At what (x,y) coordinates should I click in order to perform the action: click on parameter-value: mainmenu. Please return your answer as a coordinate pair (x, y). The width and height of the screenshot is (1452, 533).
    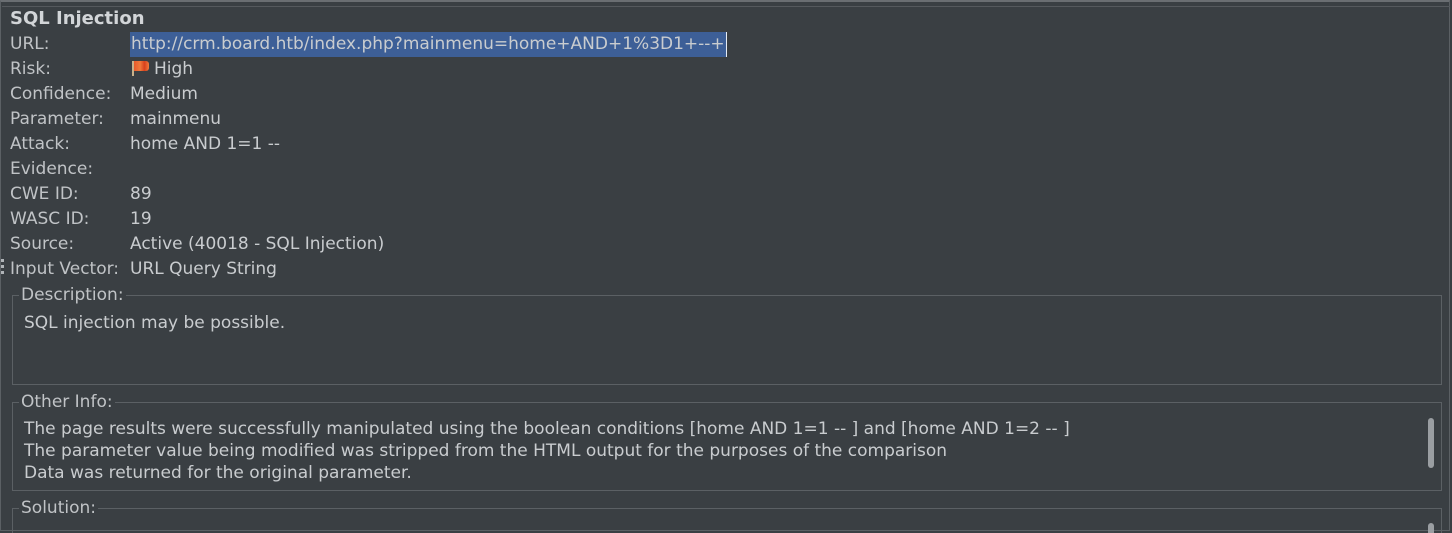
    Looking at the image, I should click on (176, 119).